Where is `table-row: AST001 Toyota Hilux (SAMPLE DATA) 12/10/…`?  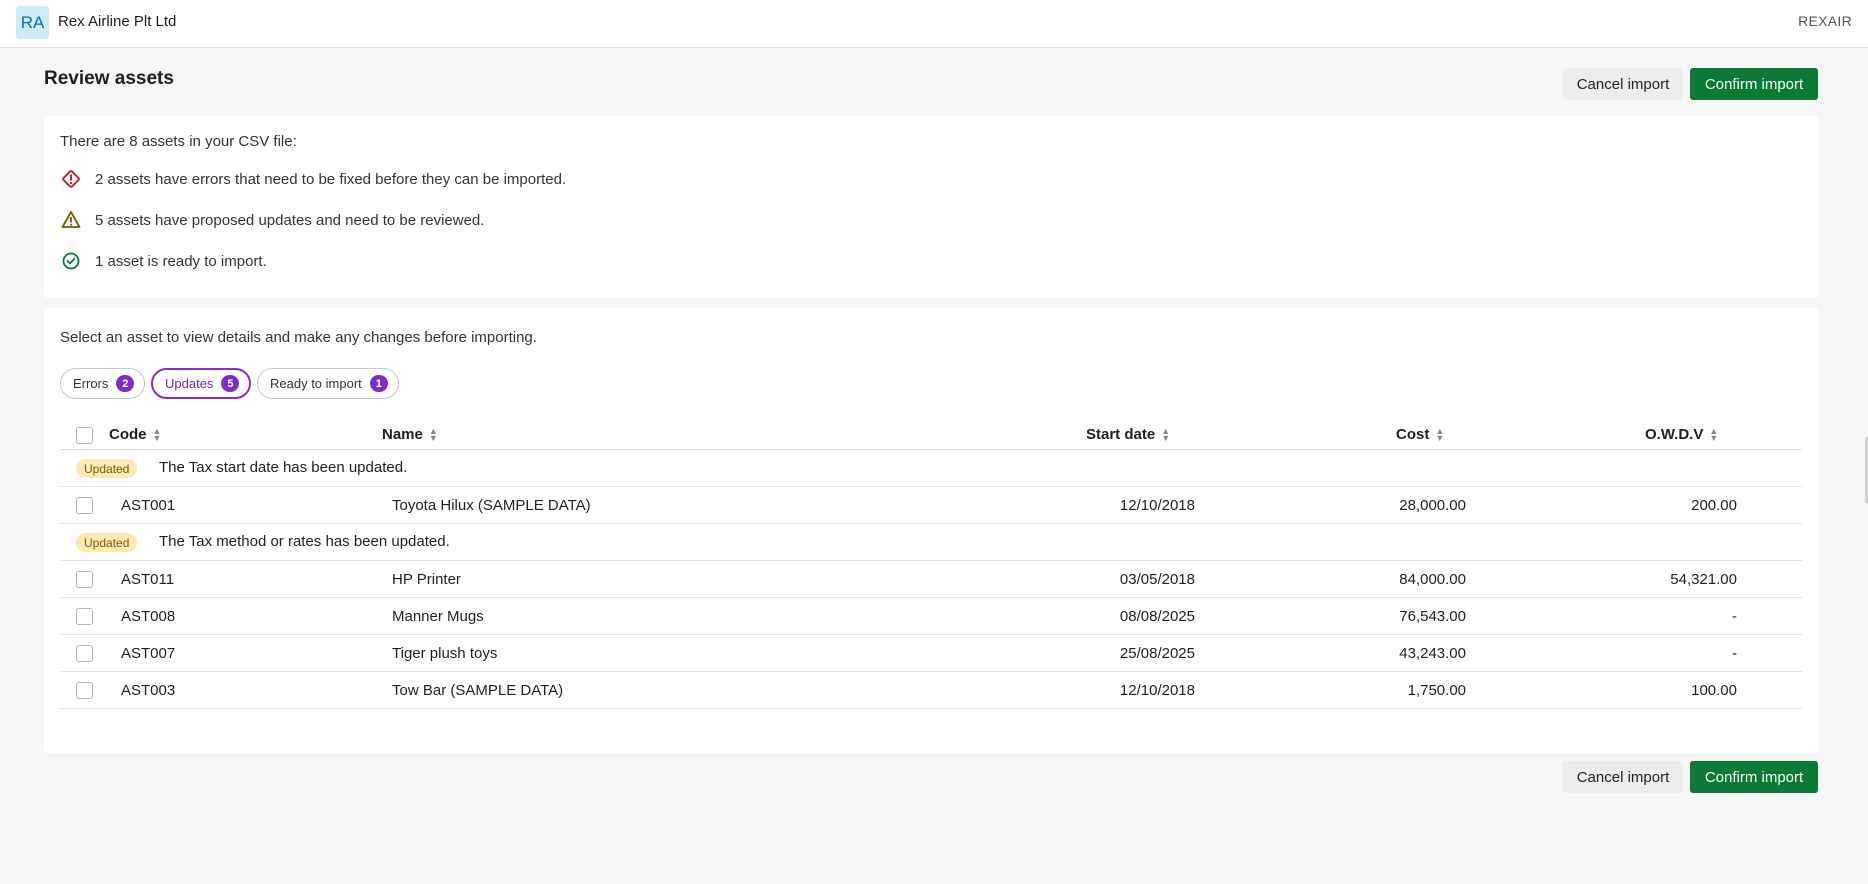
table-row: AST001 Toyota Hilux (SAMPLE DATA) 12/10/… is located at coordinates (931, 505).